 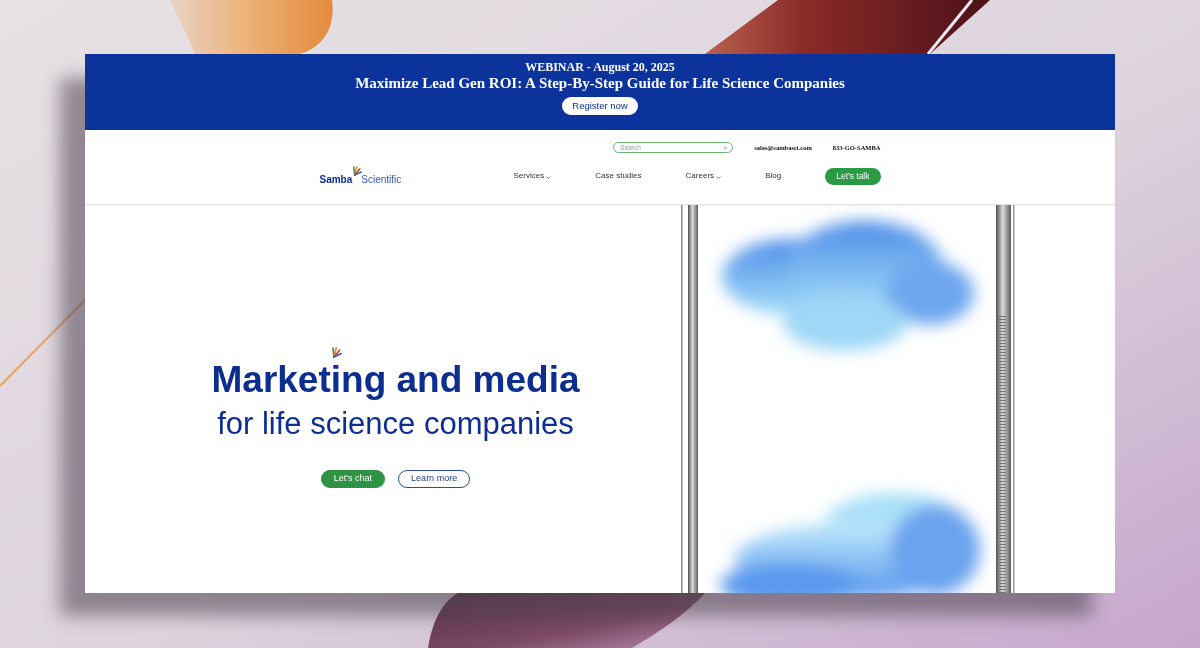 What do you see at coordinates (395, 380) in the screenshot?
I see `hero-heading: Marketing and media` at bounding box center [395, 380].